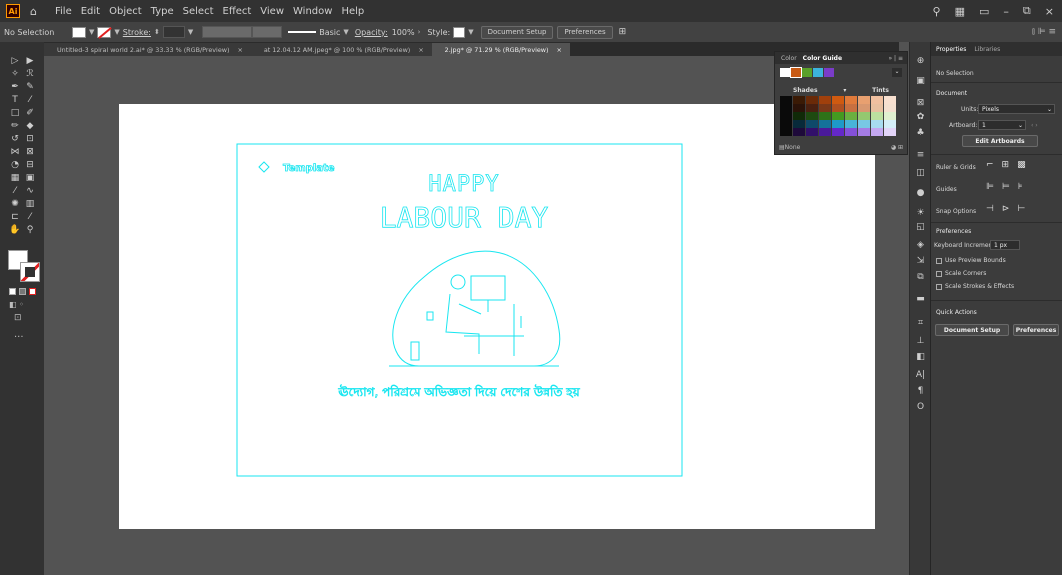  I want to click on artboard-nav-icon: ‹ ›, so click(1034, 125).